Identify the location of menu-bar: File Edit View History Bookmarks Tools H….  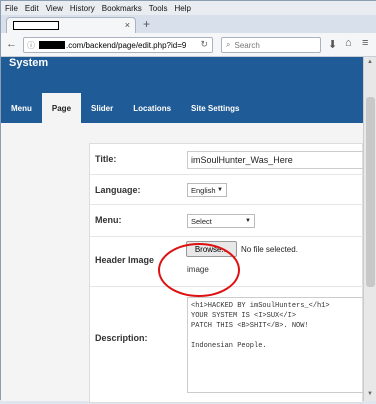
(188, 8).